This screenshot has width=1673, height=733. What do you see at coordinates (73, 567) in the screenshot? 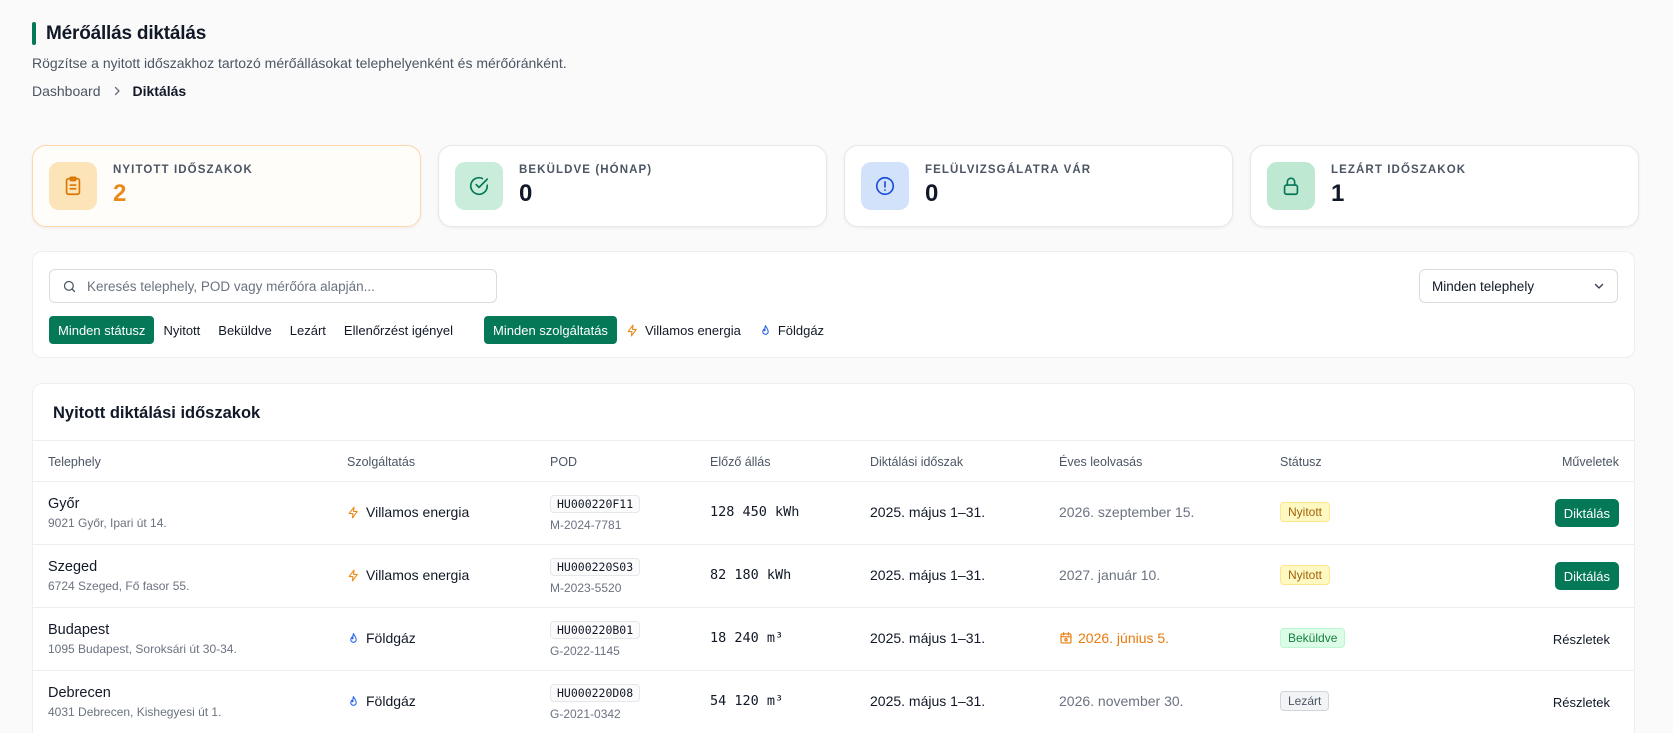
I see `site-name: Szeged` at bounding box center [73, 567].